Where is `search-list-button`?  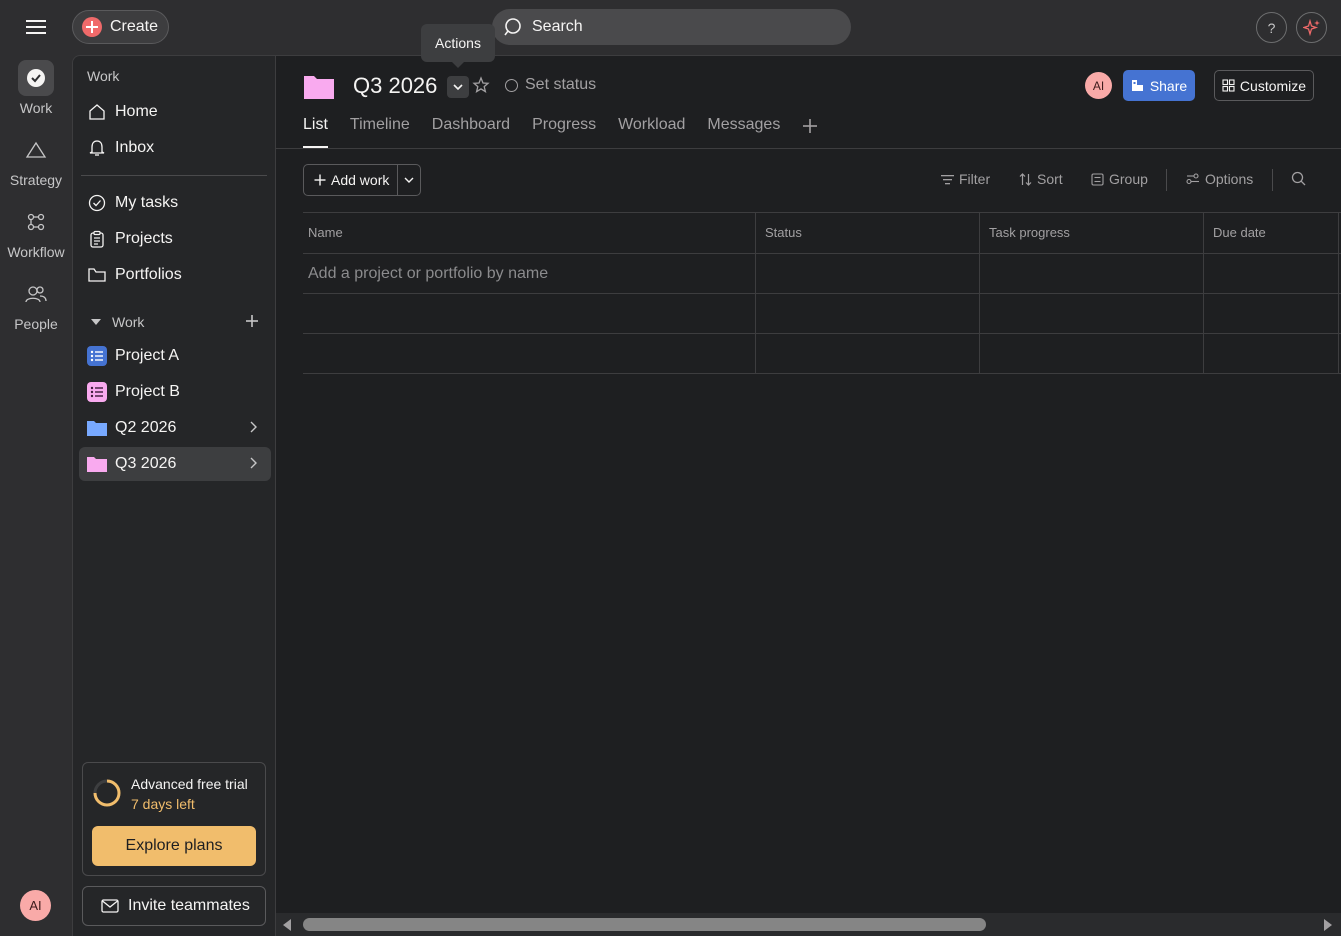
search-list-button is located at coordinates (1298, 178).